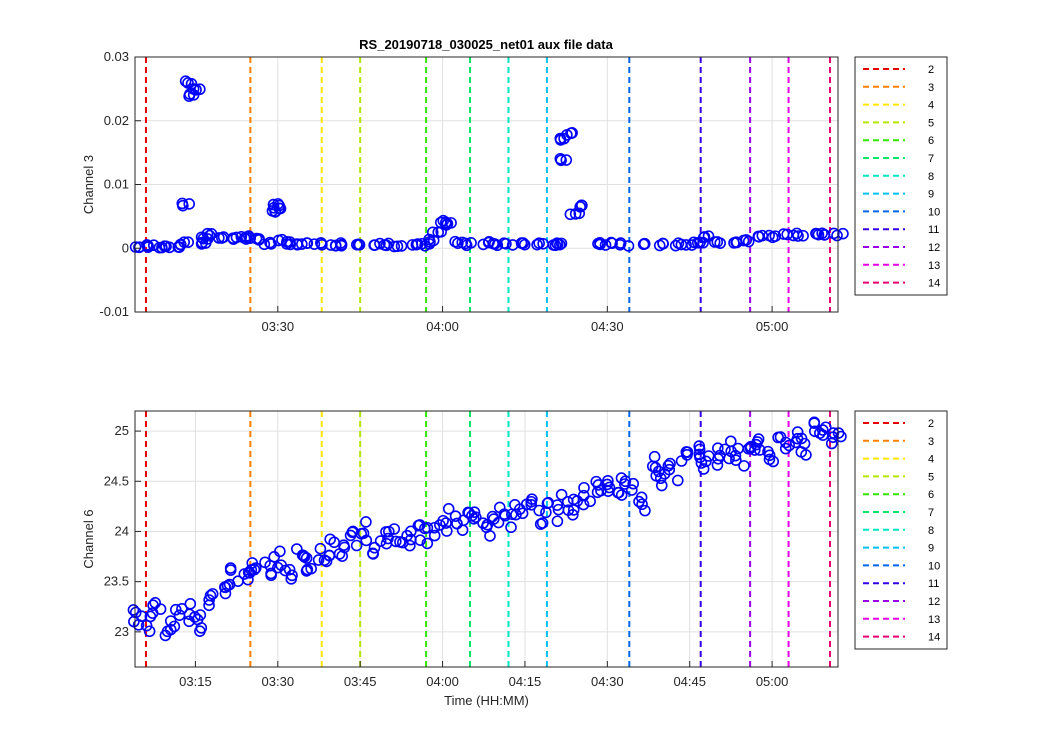  Describe the element at coordinates (525, 681) in the screenshot. I see `x-tick-label: 04:15` at that location.